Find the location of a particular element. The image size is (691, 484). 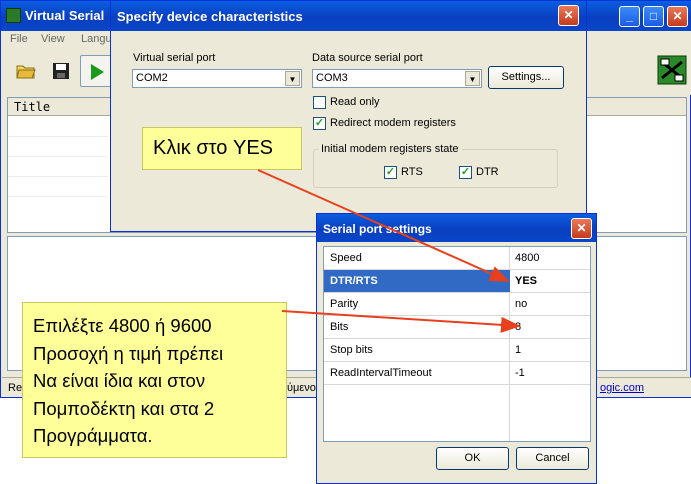

row-value-editor: YES is located at coordinates (550, 281).